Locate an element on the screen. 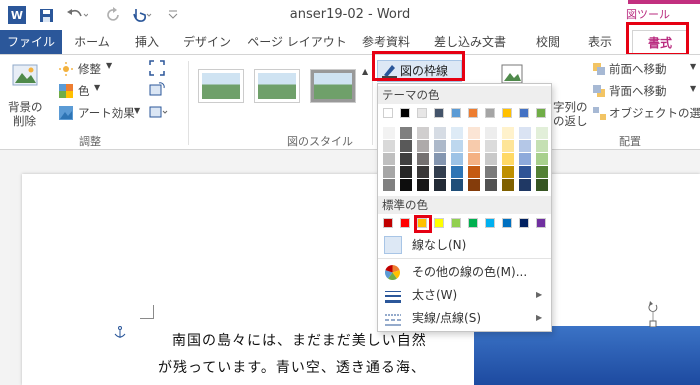  remove-background-label-2: 削除 is located at coordinates (24, 121).